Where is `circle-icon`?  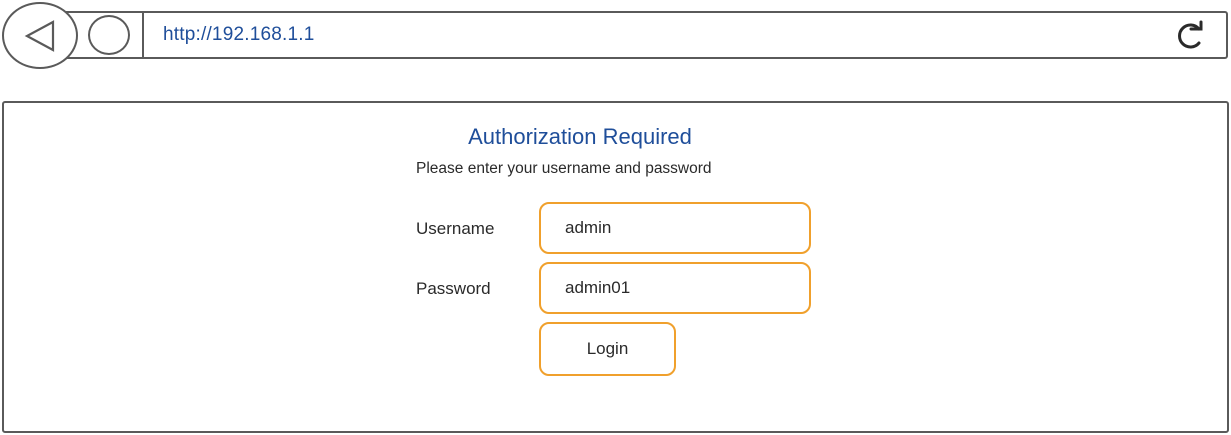
circle-icon is located at coordinates (109, 35).